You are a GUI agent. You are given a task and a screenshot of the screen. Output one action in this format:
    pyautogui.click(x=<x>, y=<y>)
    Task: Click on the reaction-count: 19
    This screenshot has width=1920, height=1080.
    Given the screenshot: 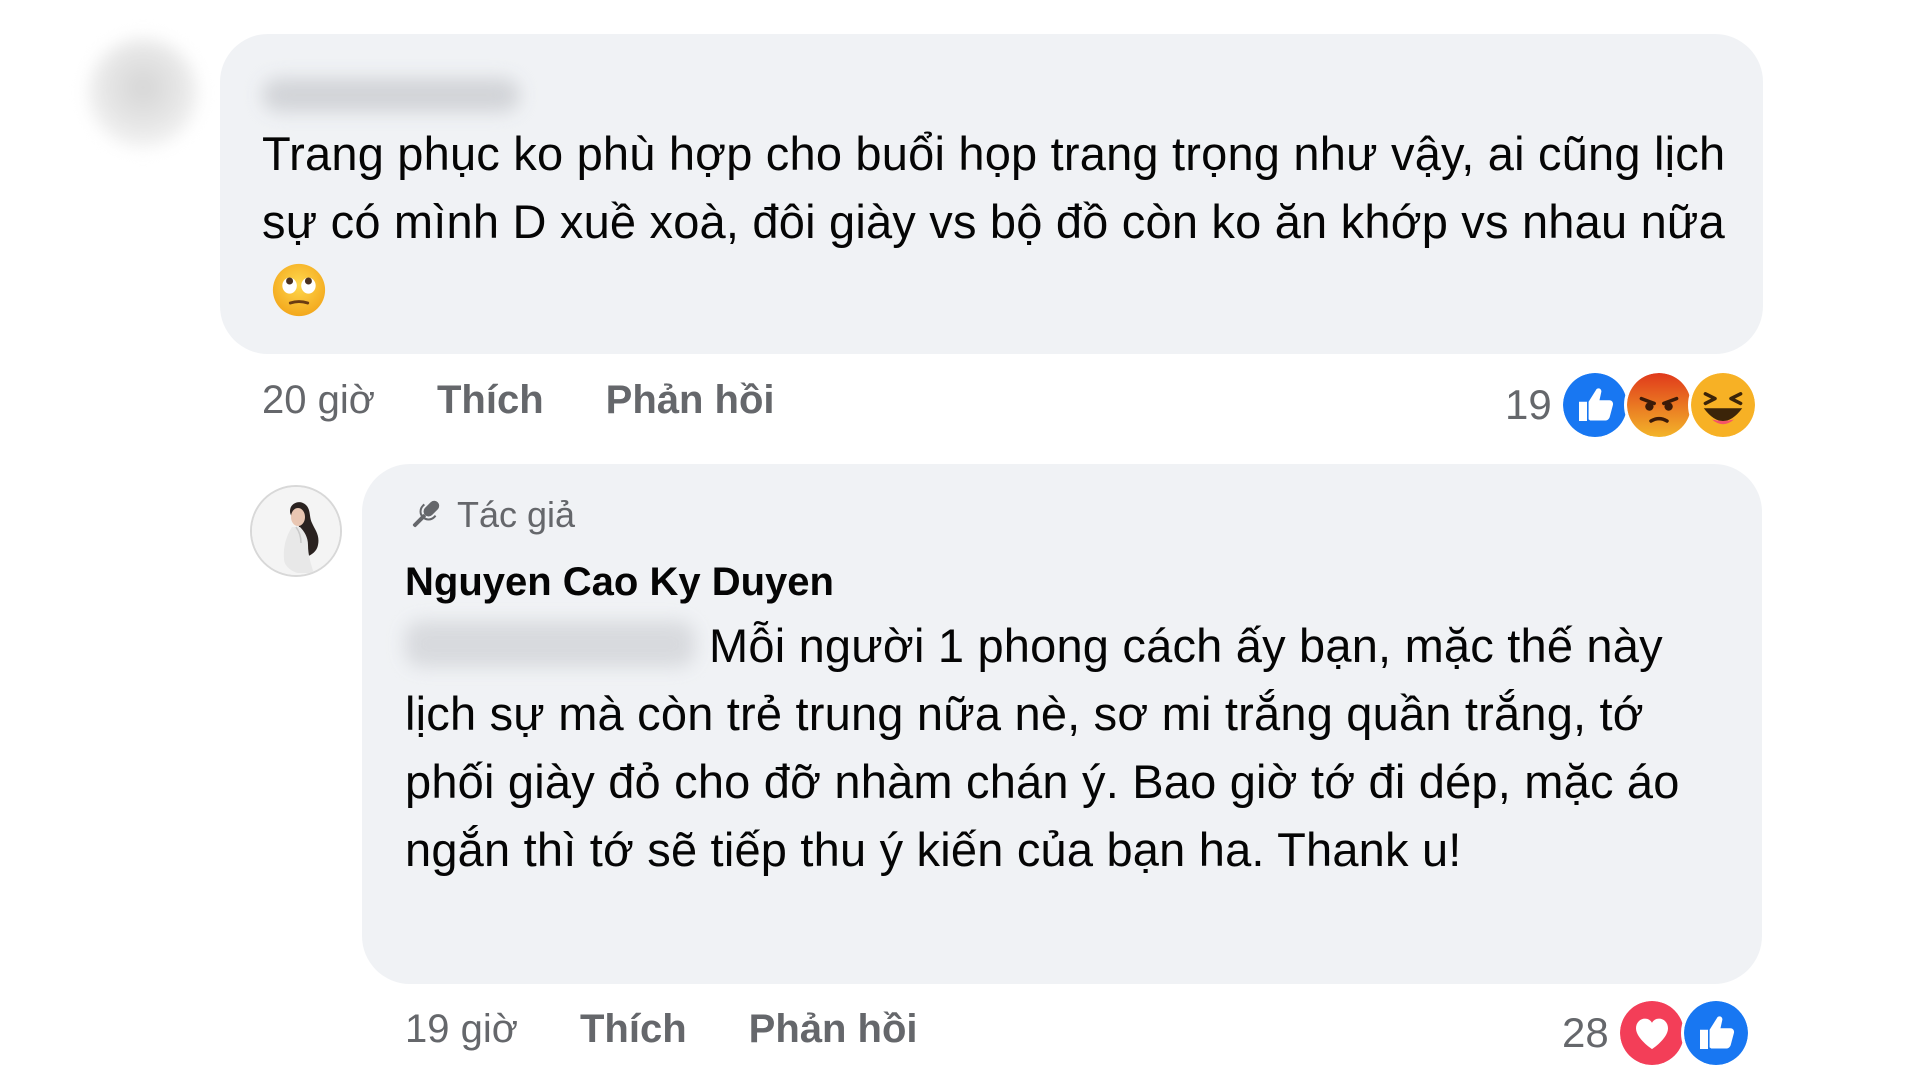 What is the action you would take?
    pyautogui.click(x=1528, y=404)
    